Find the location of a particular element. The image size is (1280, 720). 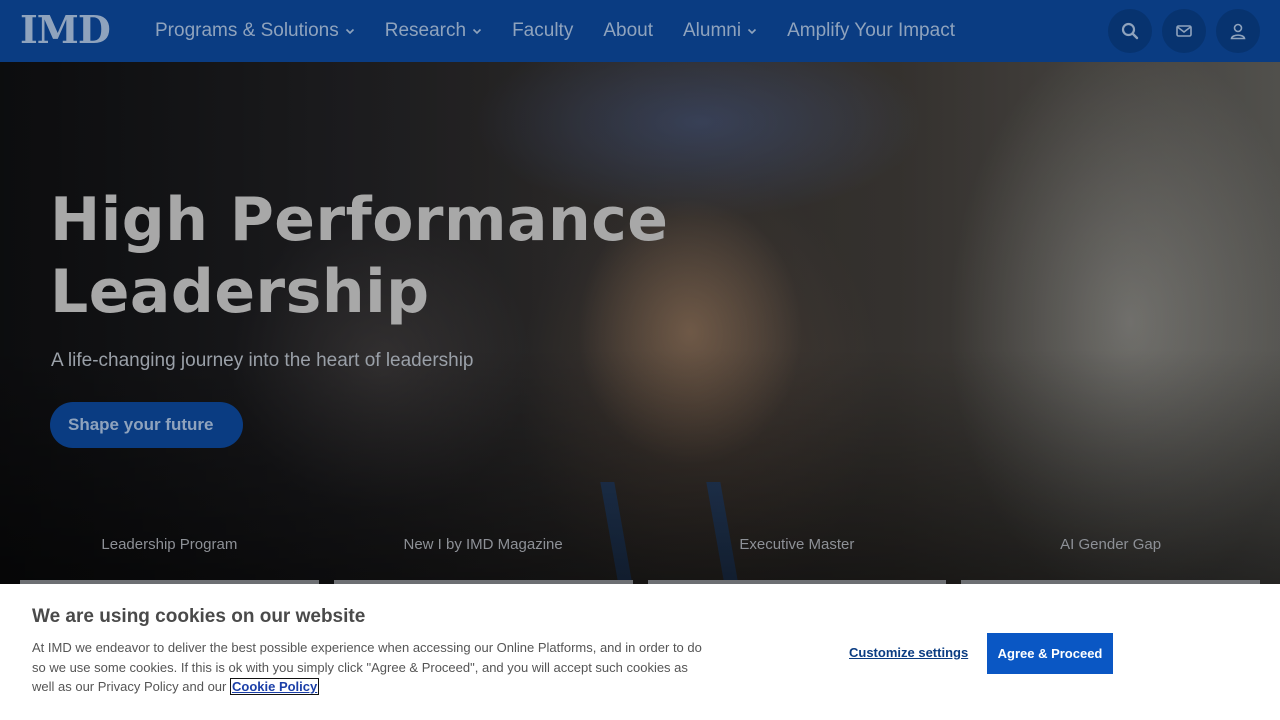

nav-item-label: Research is located at coordinates (425, 30).